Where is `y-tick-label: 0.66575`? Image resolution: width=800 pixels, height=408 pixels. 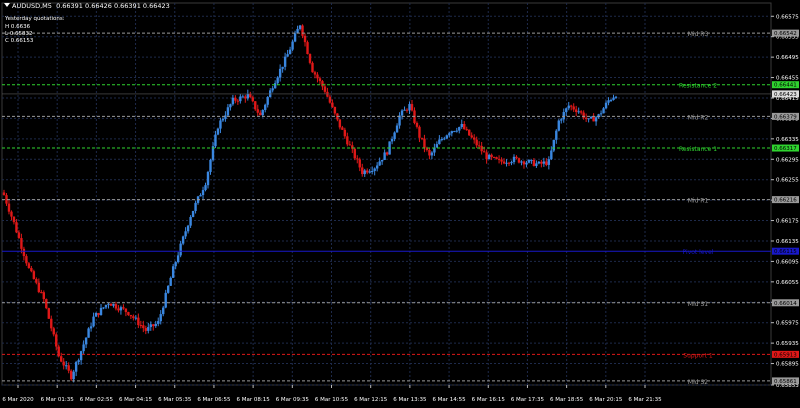 y-tick-label: 0.66575 is located at coordinates (787, 17).